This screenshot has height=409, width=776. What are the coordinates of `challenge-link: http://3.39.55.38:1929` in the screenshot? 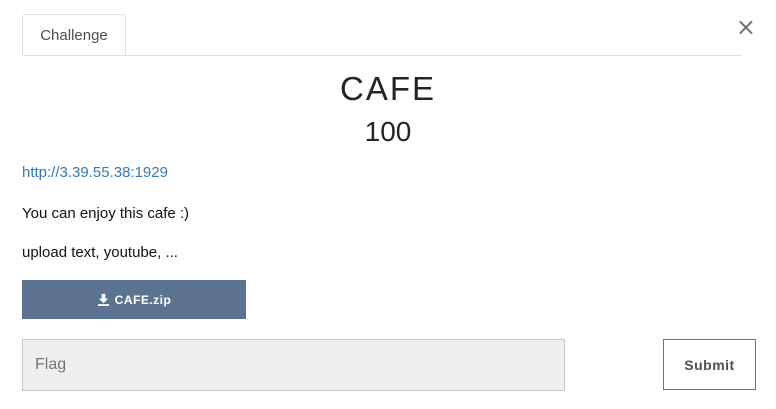 It's located at (95, 172).